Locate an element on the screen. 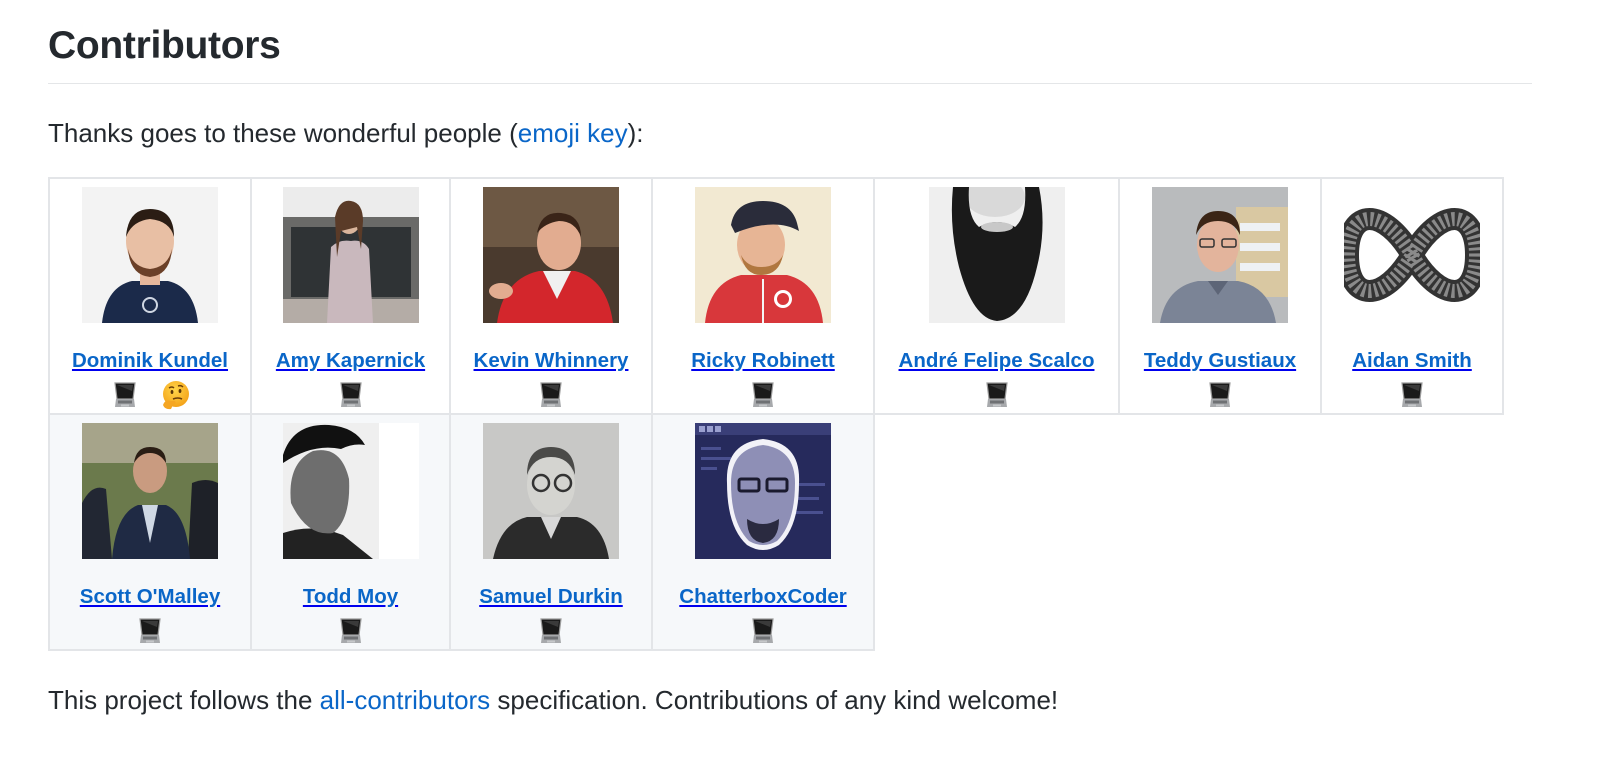 This screenshot has height=770, width=1600. contributor-cell: Dominik Kundel is located at coordinates (150, 296).